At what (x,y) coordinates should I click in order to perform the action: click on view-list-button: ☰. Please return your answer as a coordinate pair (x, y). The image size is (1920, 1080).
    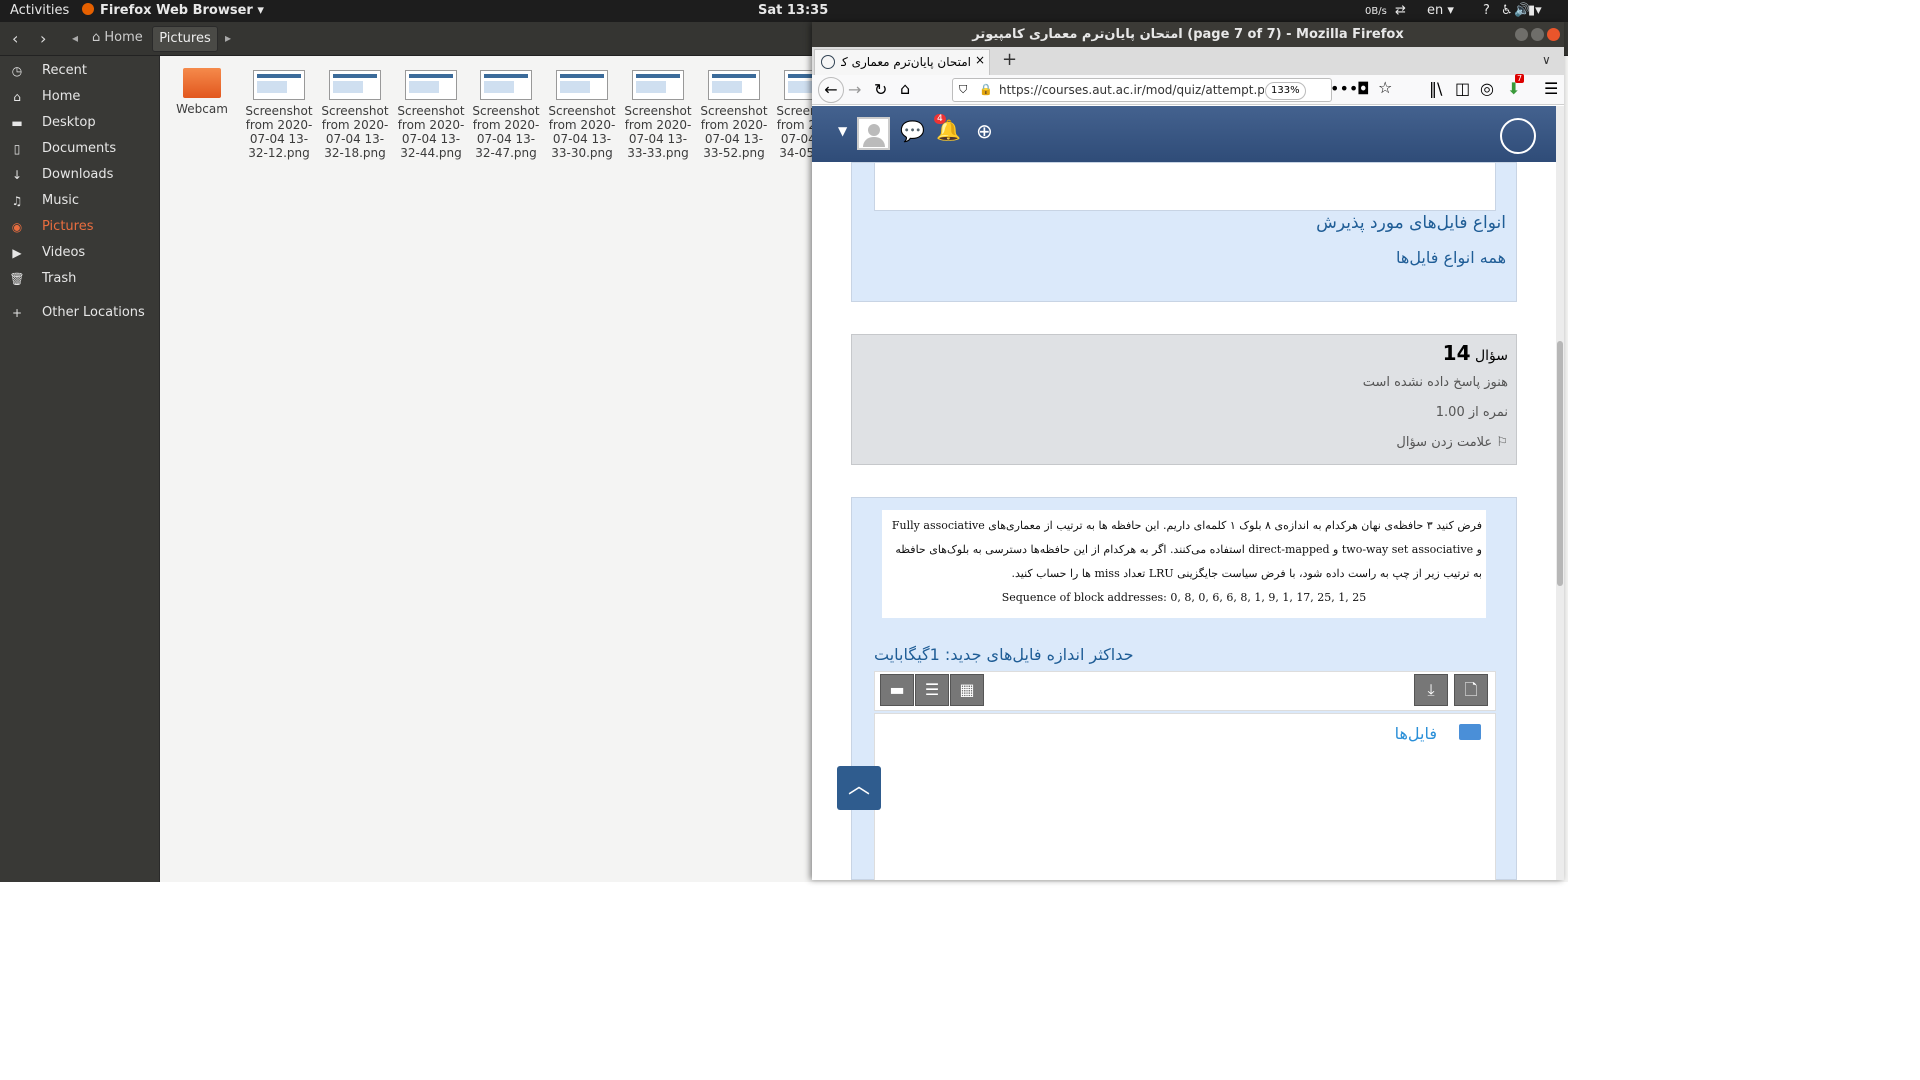
    Looking at the image, I should click on (932, 690).